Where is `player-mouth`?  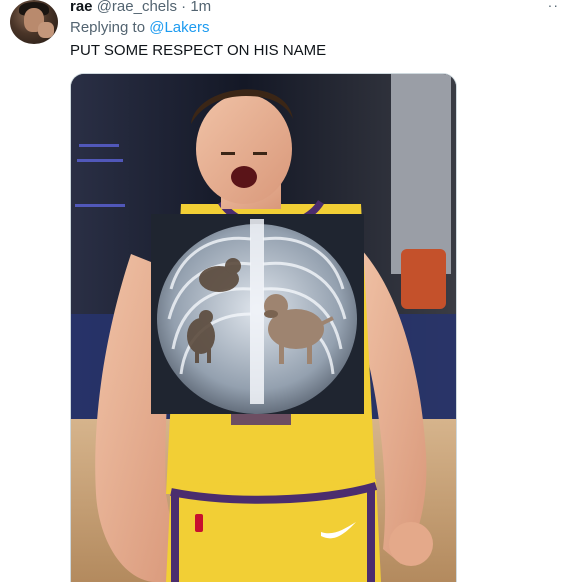 player-mouth is located at coordinates (244, 177).